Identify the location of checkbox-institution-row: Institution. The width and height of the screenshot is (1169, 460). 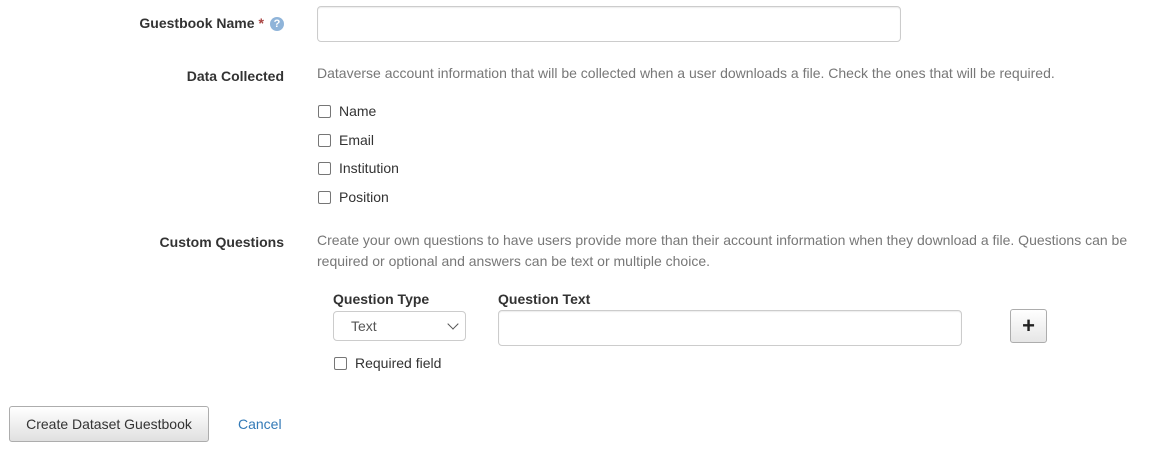
(358, 168).